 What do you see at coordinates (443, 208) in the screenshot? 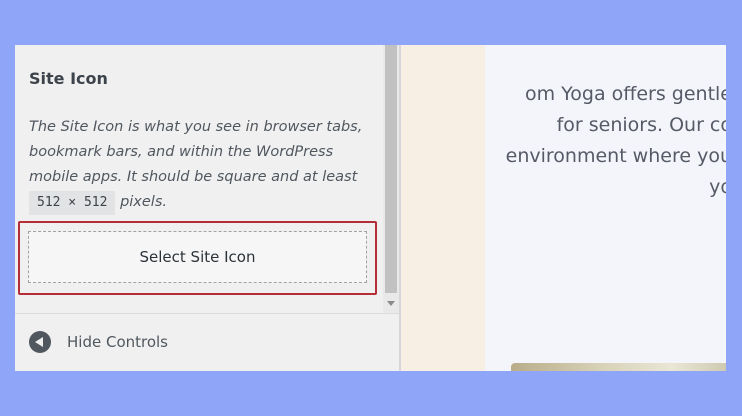
I see `preview-side-column` at bounding box center [443, 208].